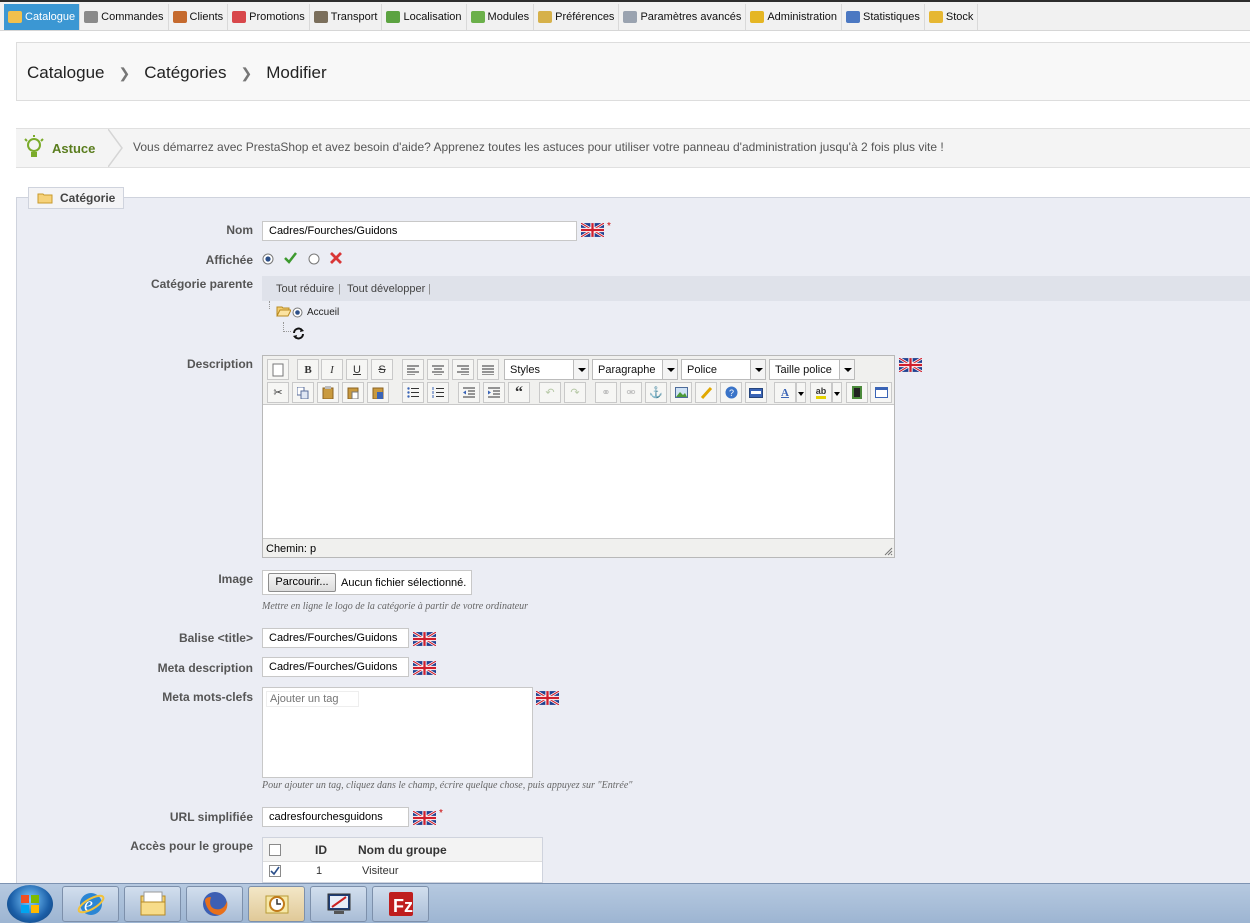 This screenshot has height=923, width=1250. What do you see at coordinates (338, 904) in the screenshot?
I see `taskbar-remote-desktop` at bounding box center [338, 904].